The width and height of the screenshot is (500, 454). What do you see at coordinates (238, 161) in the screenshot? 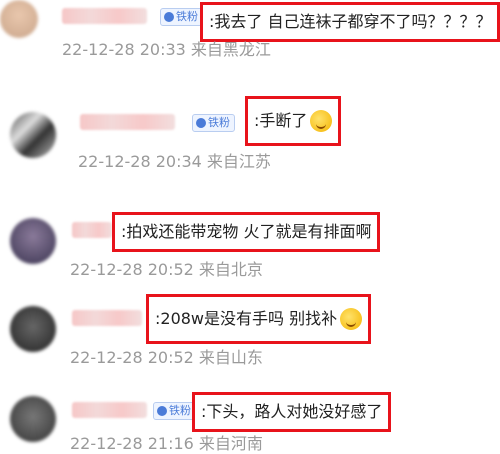
I see `comment-location: 来自江苏` at bounding box center [238, 161].